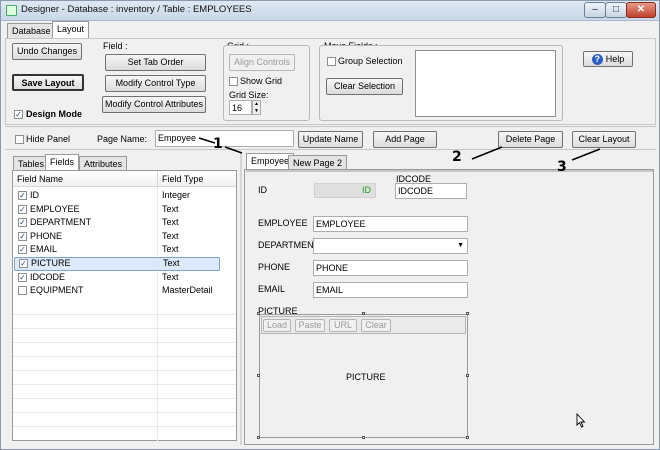  Describe the element at coordinates (457, 157) in the screenshot. I see `annotation-2: 2` at that location.